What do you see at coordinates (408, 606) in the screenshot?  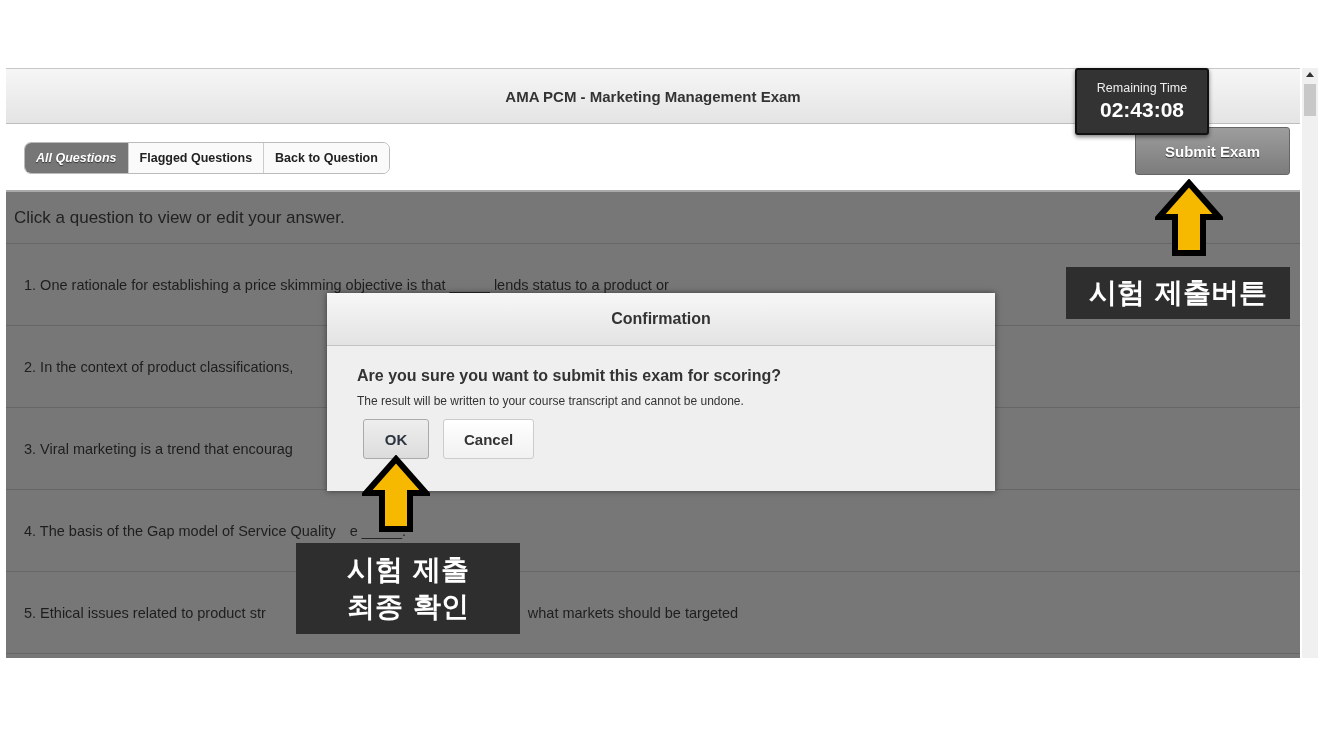 I see `callout-text: 최종 확인` at bounding box center [408, 606].